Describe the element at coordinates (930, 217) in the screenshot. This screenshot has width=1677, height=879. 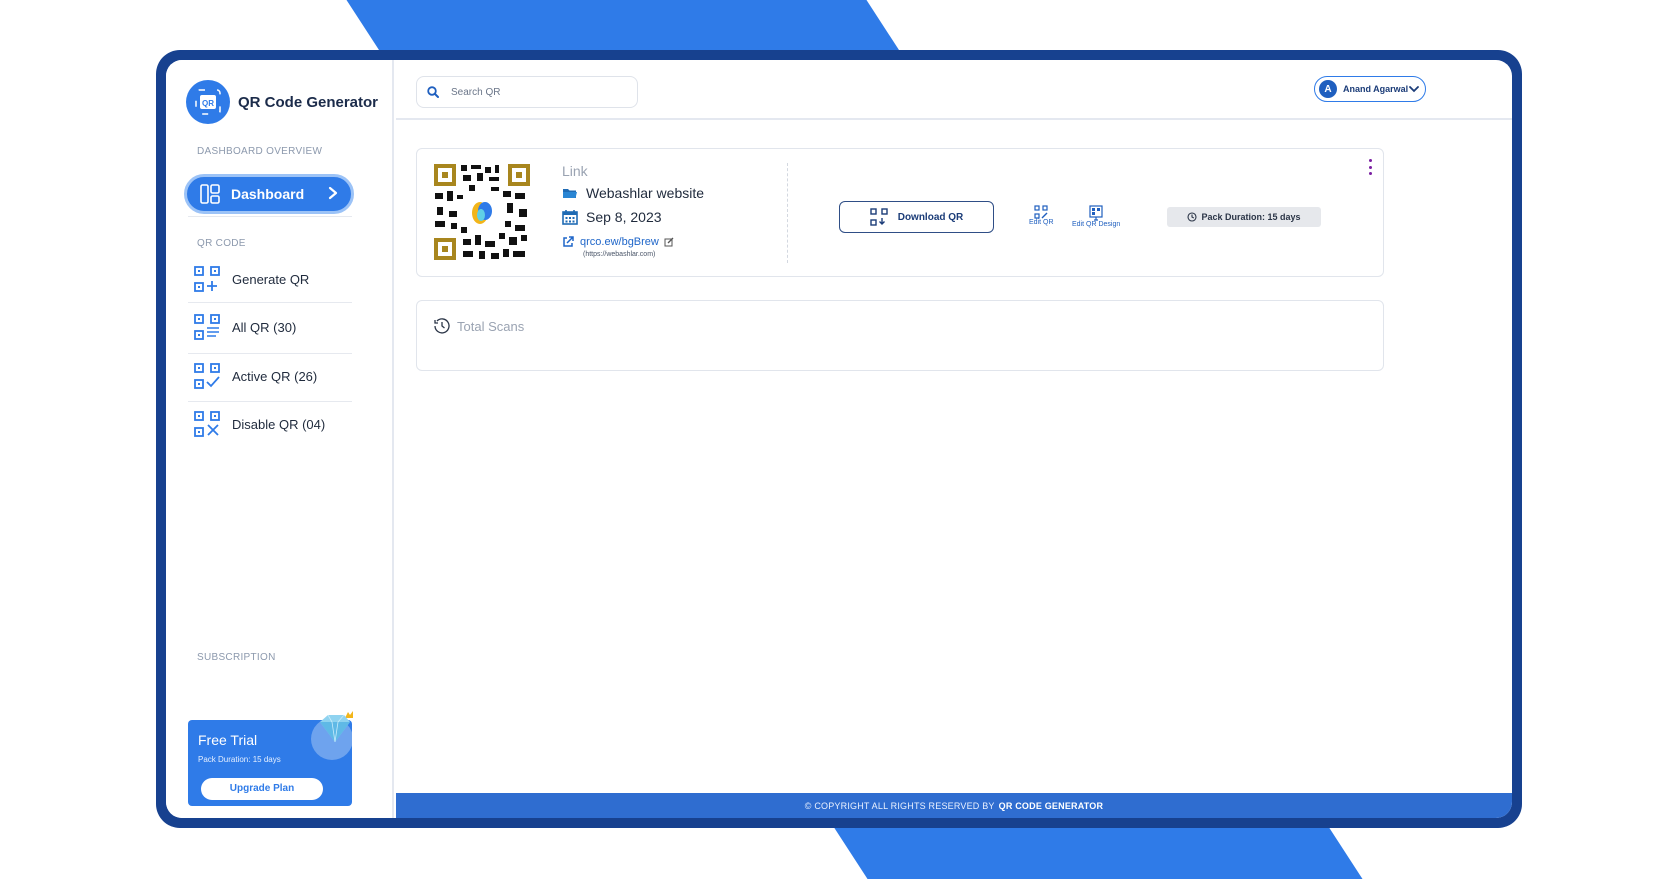
I see `download-qr-label: Download QR` at that location.